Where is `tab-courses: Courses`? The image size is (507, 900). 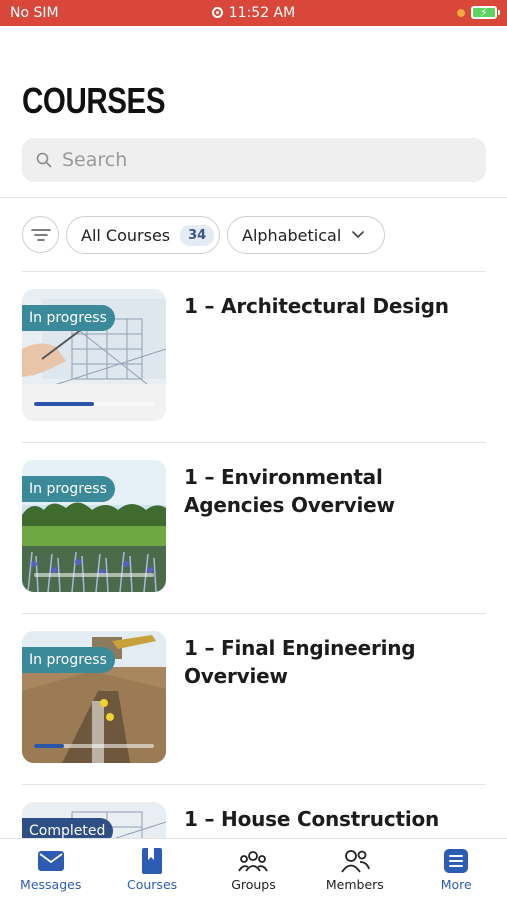 tab-courses: Courses is located at coordinates (151, 869).